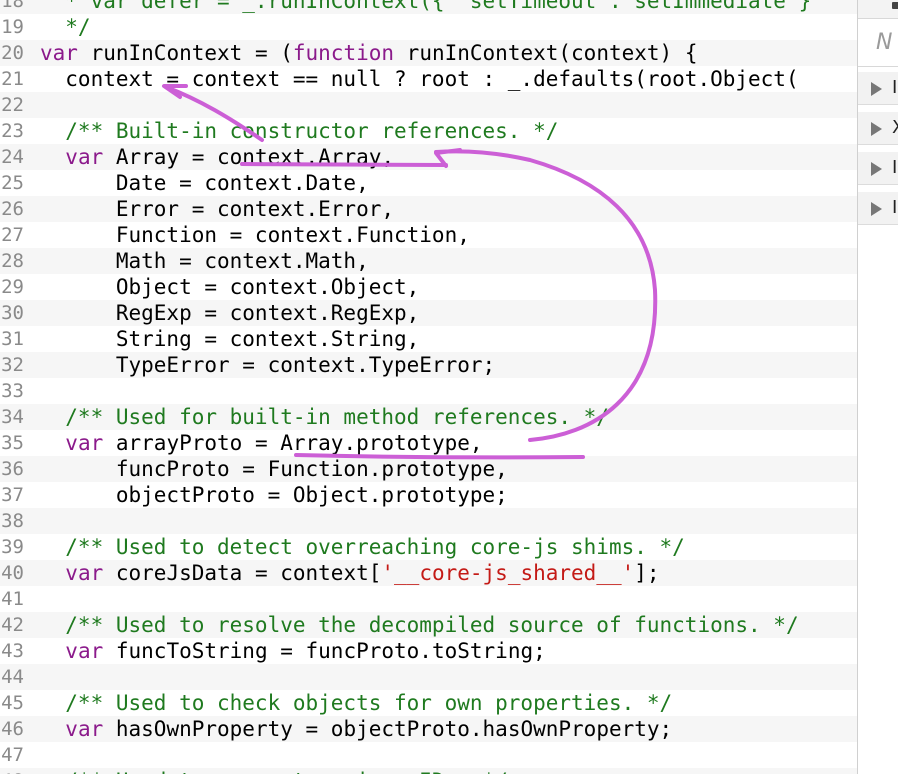 The height and width of the screenshot is (774, 898). I want to click on line-number: 45, so click(12, 703).